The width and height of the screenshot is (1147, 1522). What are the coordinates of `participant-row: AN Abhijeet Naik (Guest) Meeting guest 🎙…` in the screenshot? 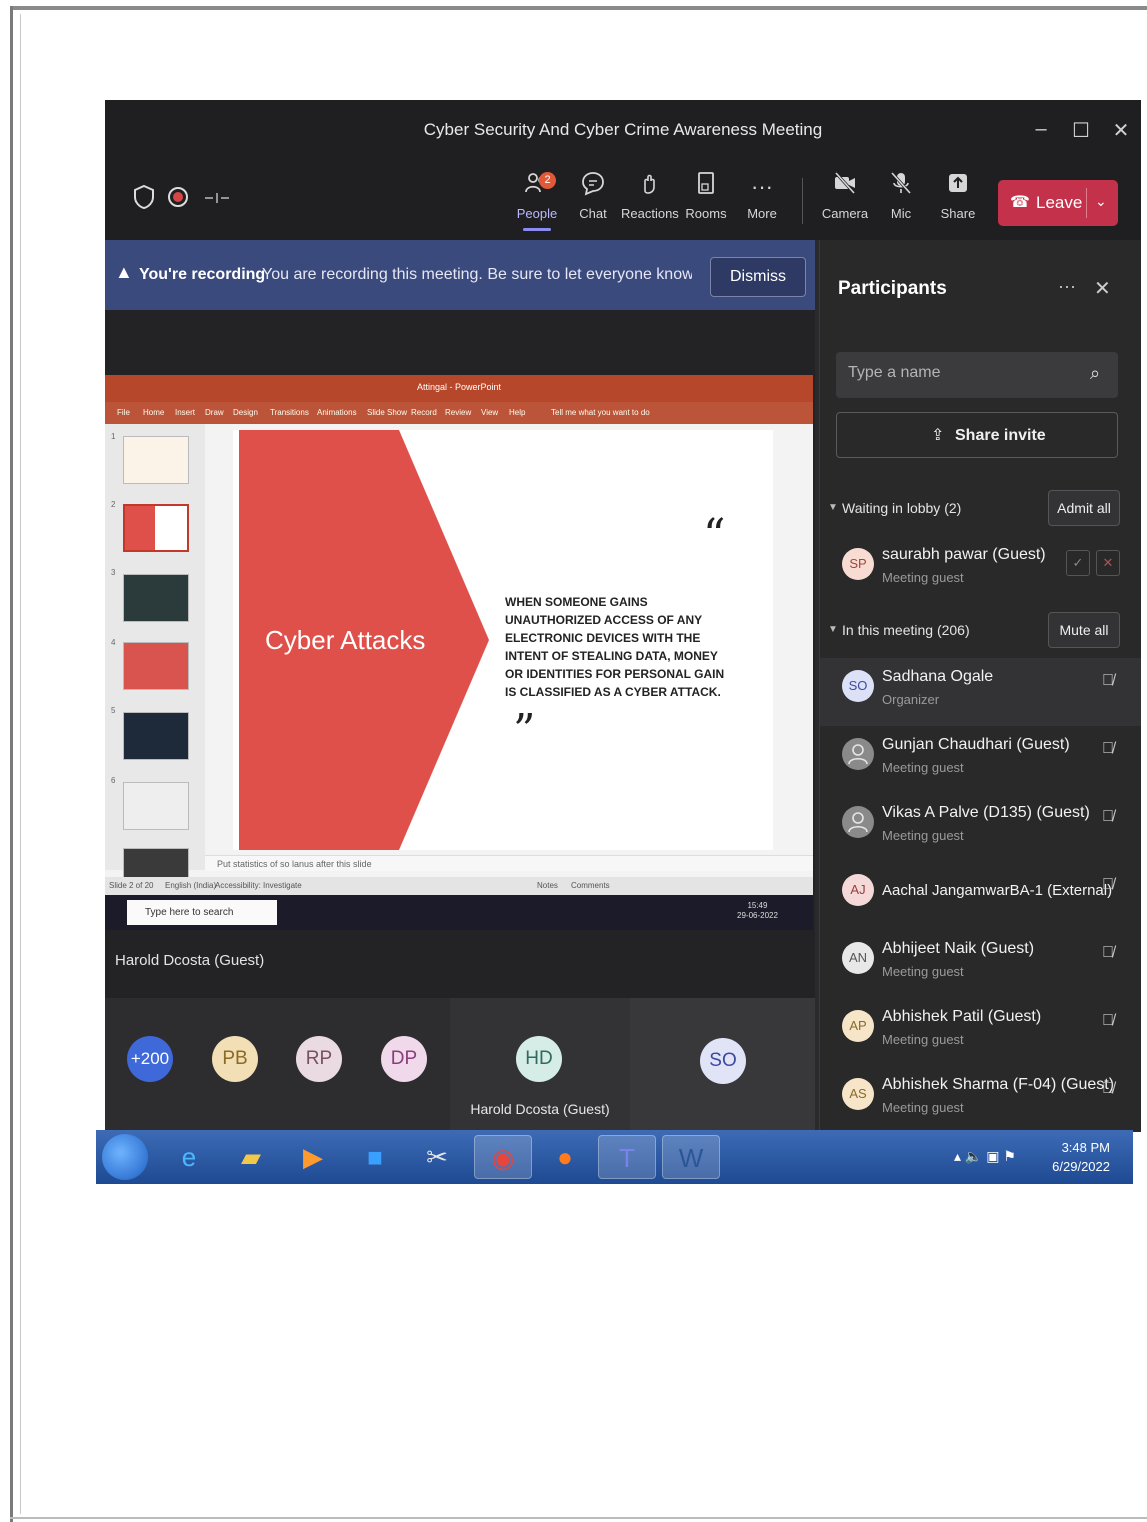 It's located at (980, 964).